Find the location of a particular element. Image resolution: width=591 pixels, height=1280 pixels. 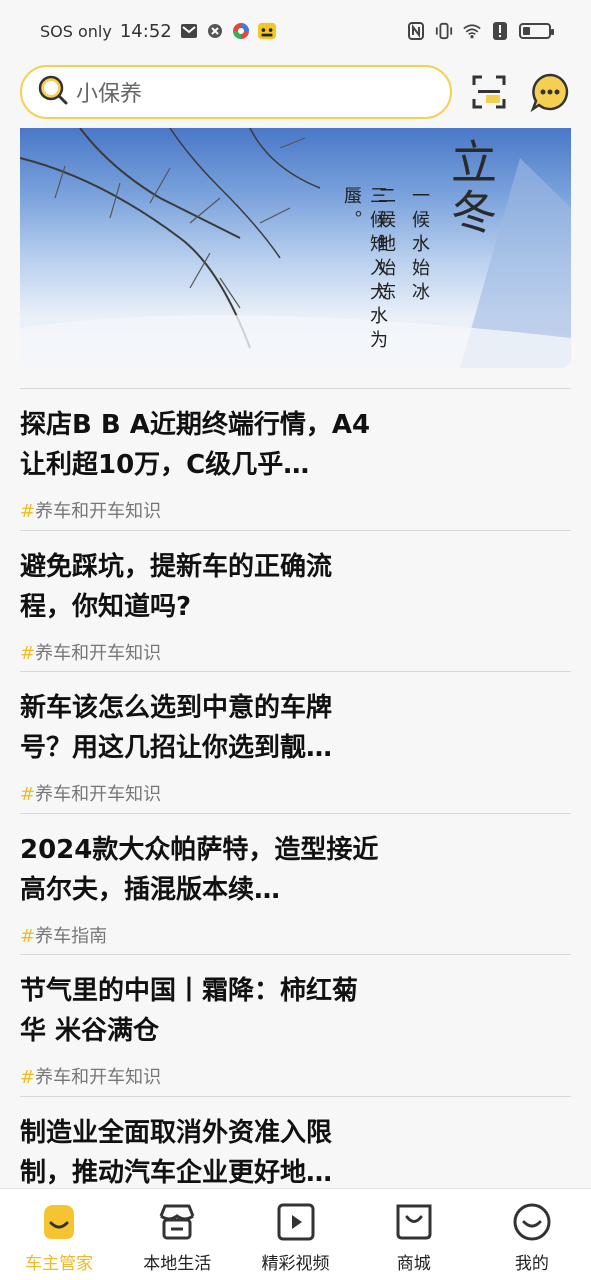

scan-icon is located at coordinates (489, 92).